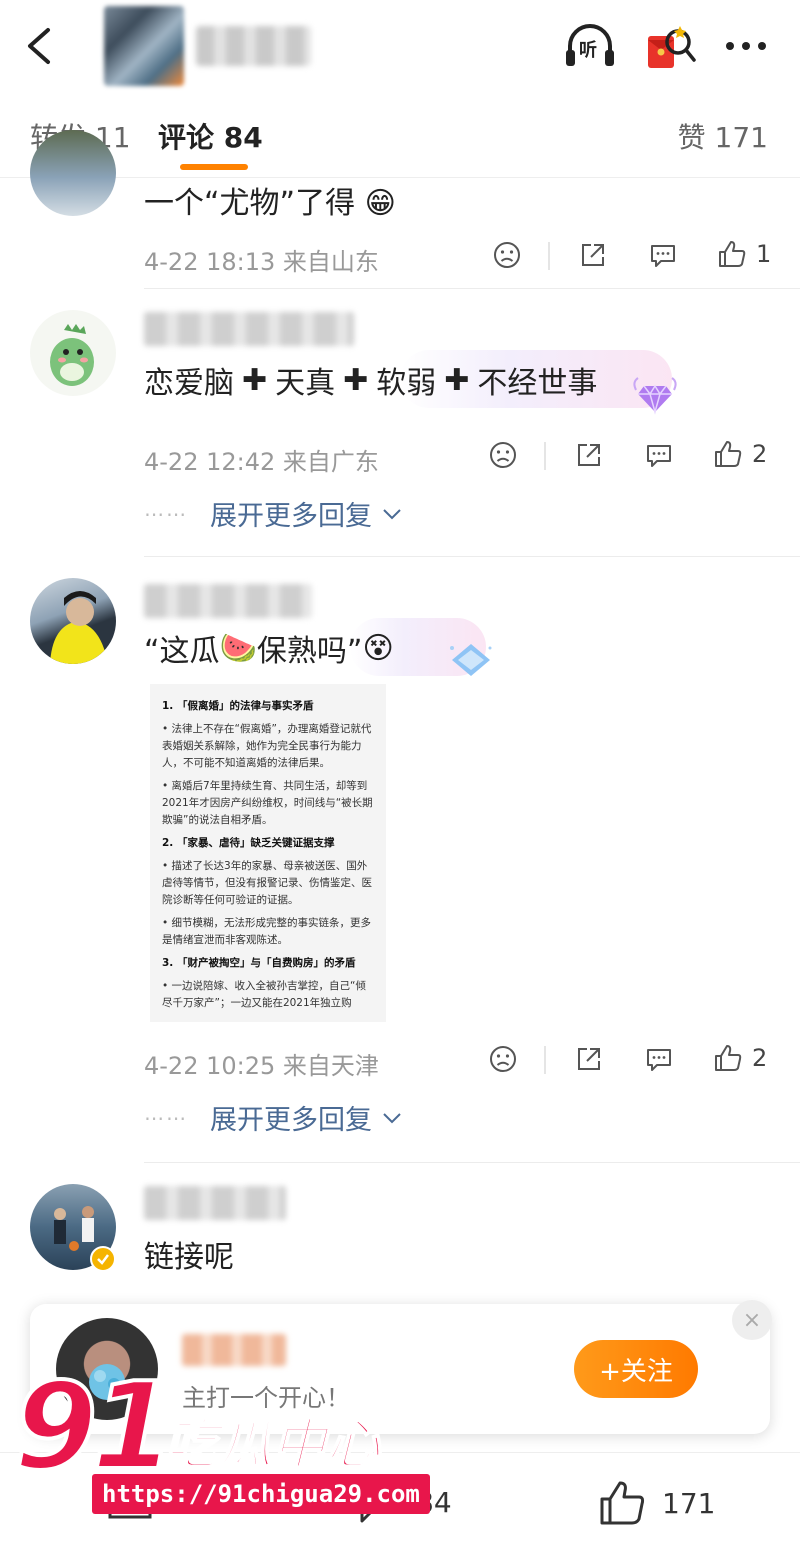 The image size is (800, 1542). Describe the element at coordinates (79, 627) in the screenshot. I see `person-avatar-icon` at that location.